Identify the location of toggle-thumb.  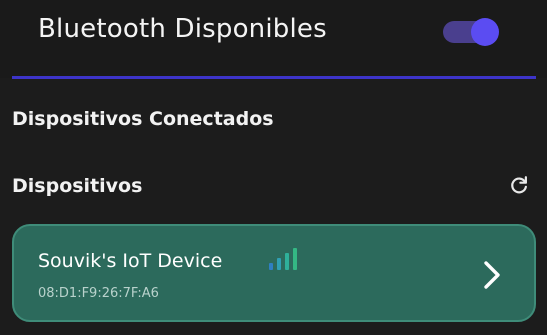
(485, 32).